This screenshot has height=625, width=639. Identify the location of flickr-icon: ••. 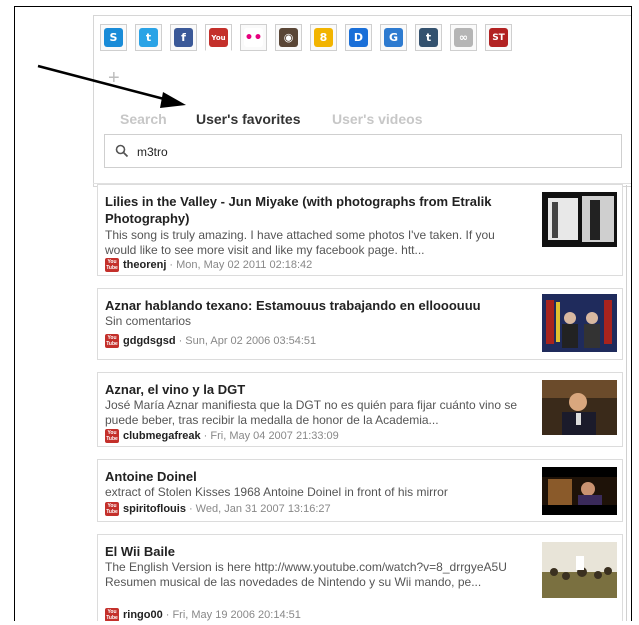
(253, 37).